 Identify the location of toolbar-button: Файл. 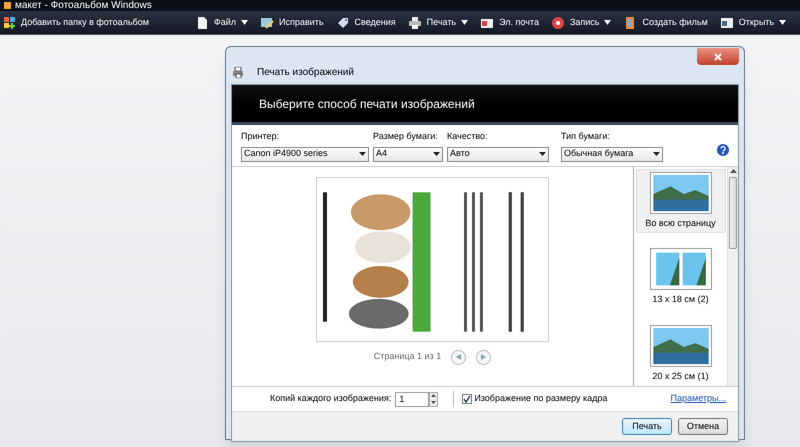
(221, 23).